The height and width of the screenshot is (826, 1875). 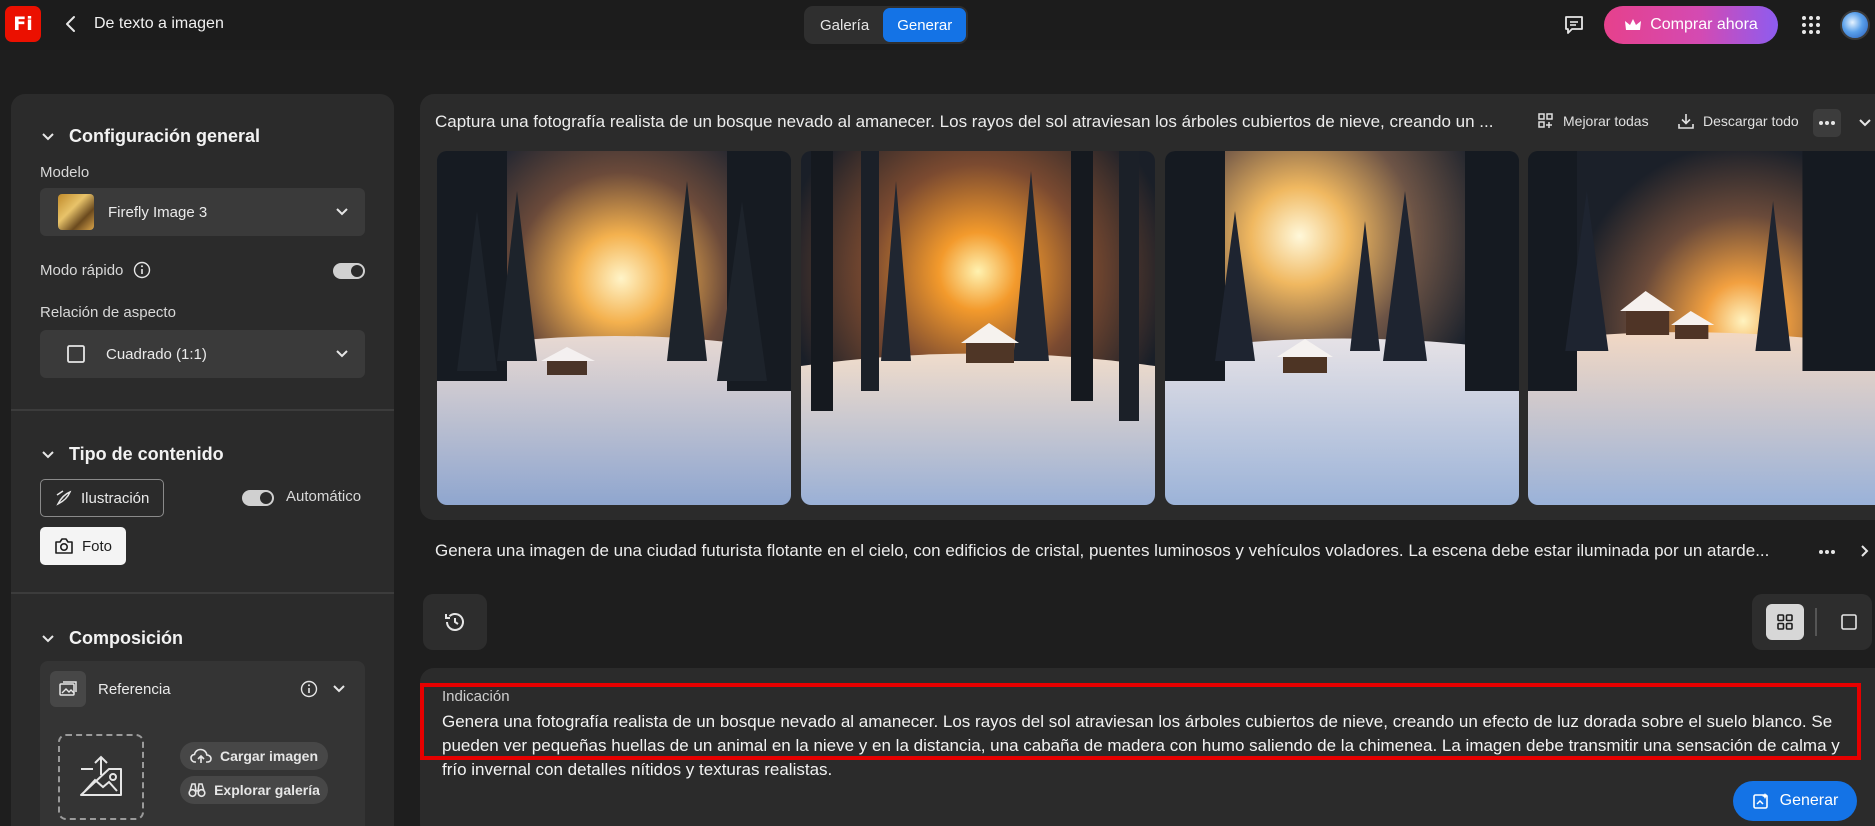 What do you see at coordinates (108, 312) in the screenshot?
I see `aspect-ratio-label: Relación de aspecto` at bounding box center [108, 312].